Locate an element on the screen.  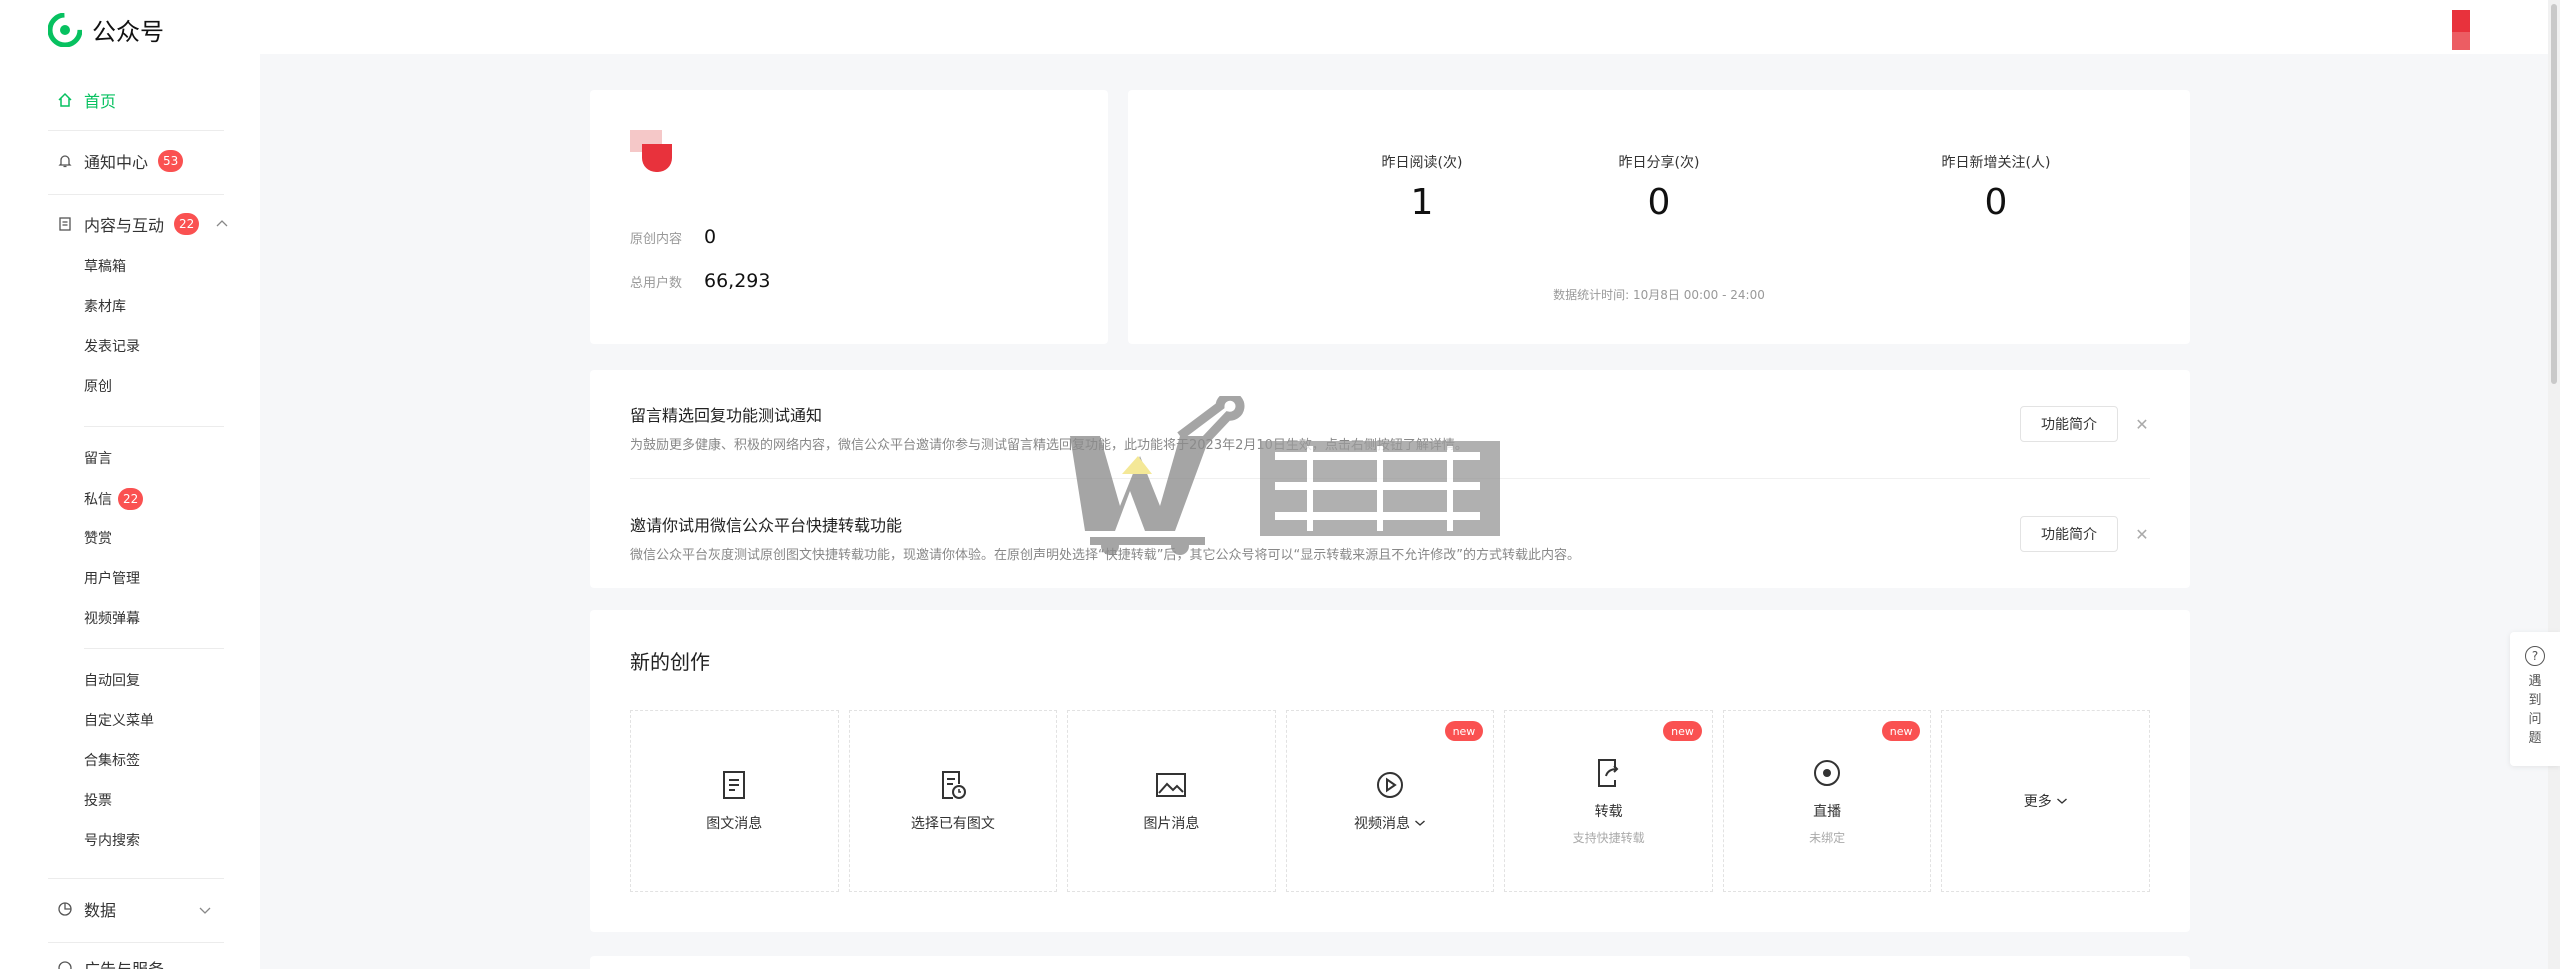
sidebar-item-drafts: 草稿箱 is located at coordinates (105, 266).